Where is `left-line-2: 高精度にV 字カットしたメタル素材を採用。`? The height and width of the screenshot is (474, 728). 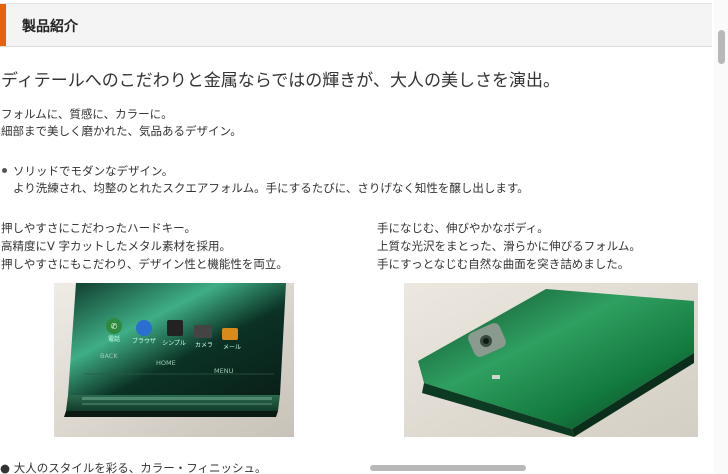 left-line-2: 高精度にV 字カットしたメタル素材を採用。 is located at coordinates (116, 246).